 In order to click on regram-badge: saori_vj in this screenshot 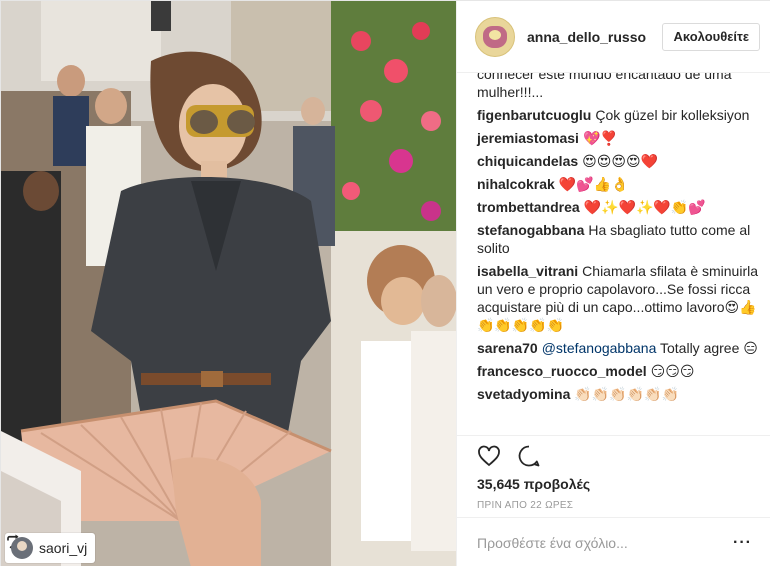, I will do `click(50, 548)`.